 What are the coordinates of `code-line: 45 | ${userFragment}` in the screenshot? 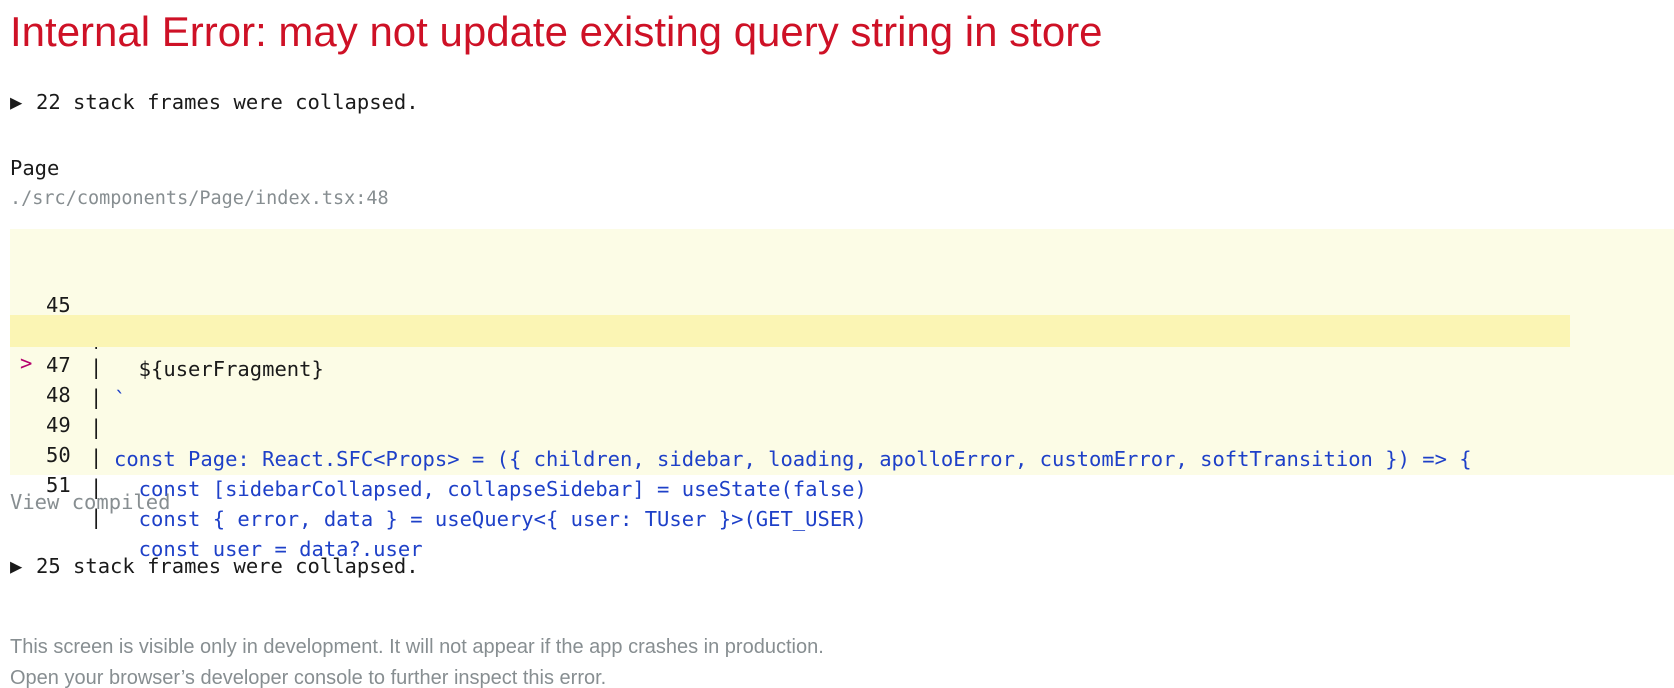 It's located at (167, 303).